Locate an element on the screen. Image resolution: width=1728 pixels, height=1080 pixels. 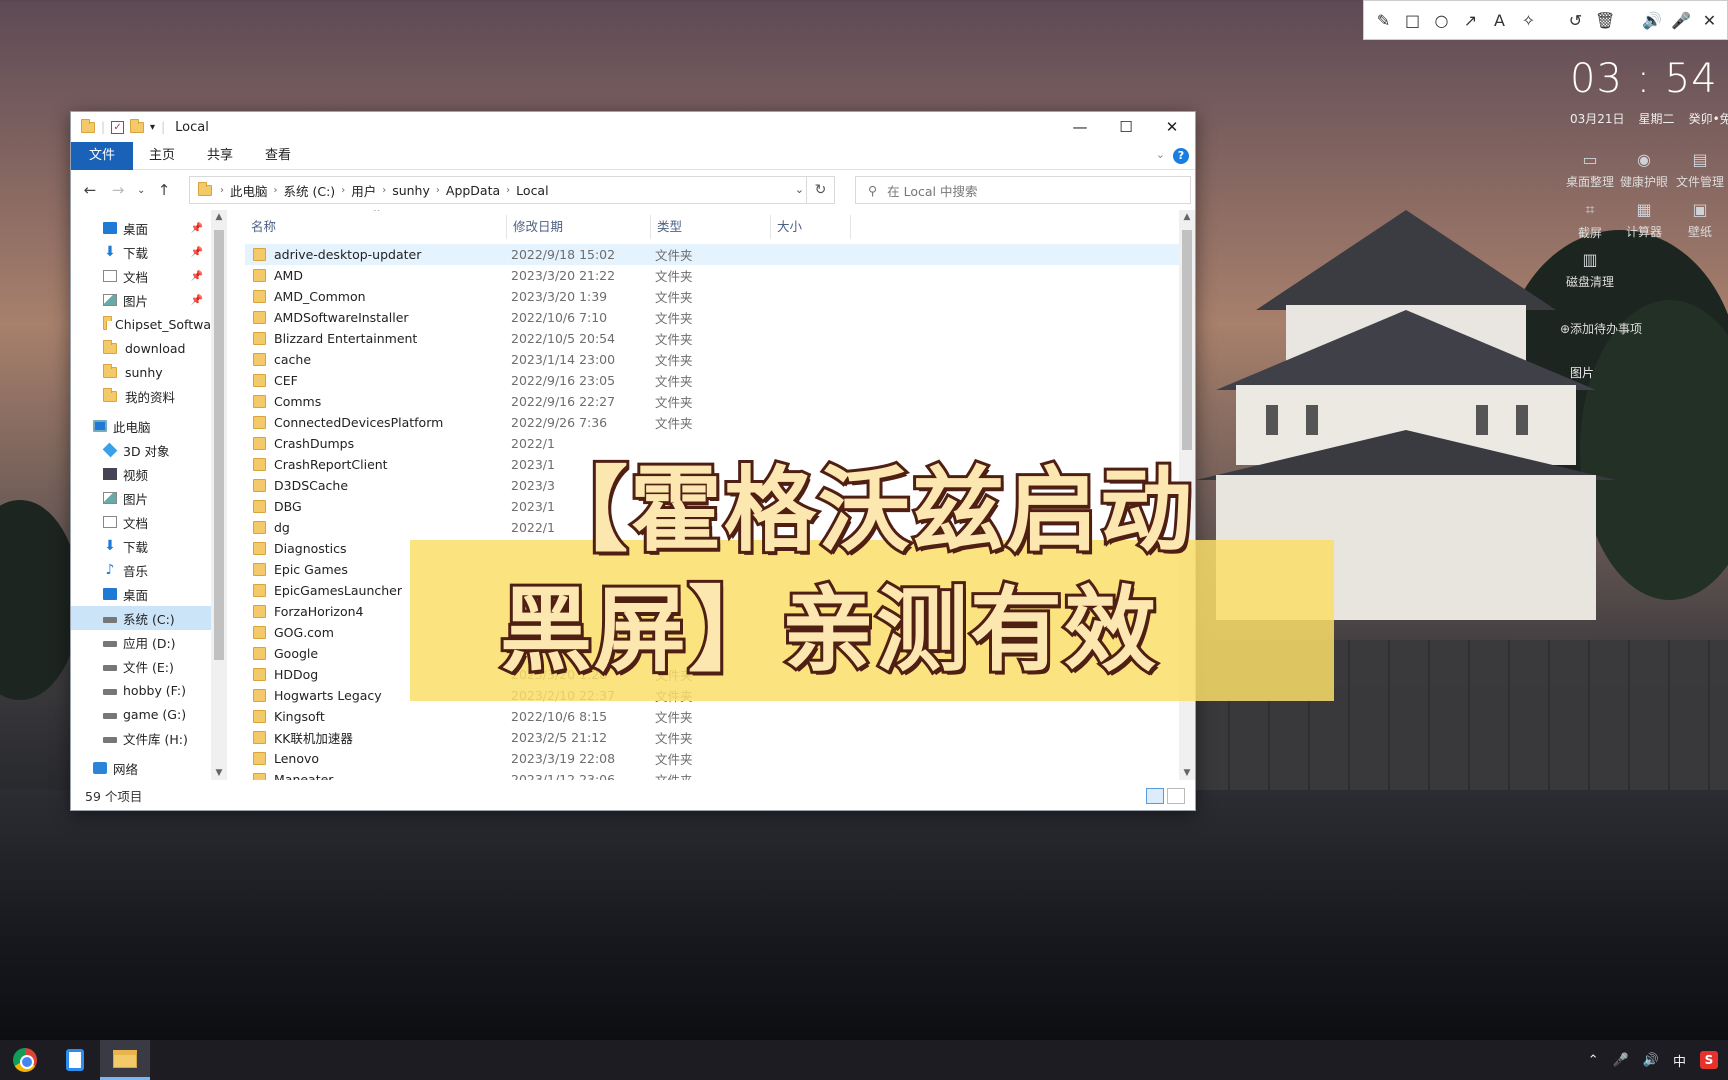
breadcrumb-c-drive: 系统 (C:) is located at coordinates (310, 190).